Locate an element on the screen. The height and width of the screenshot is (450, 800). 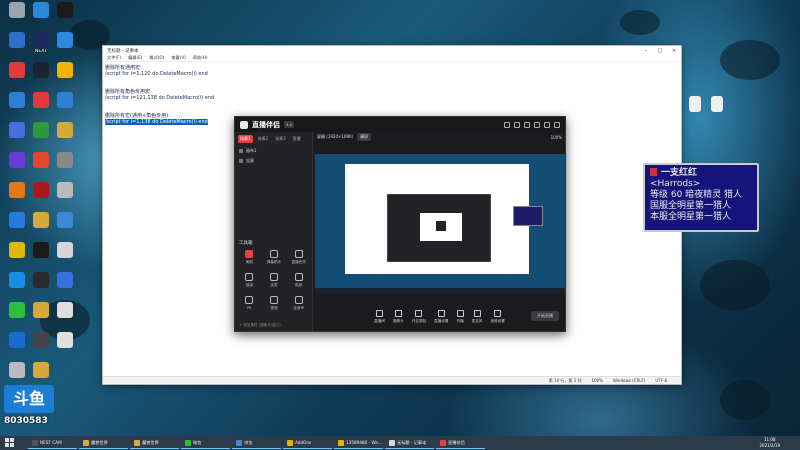
menu-edit: 编辑(E) is located at coordinates (135, 58).